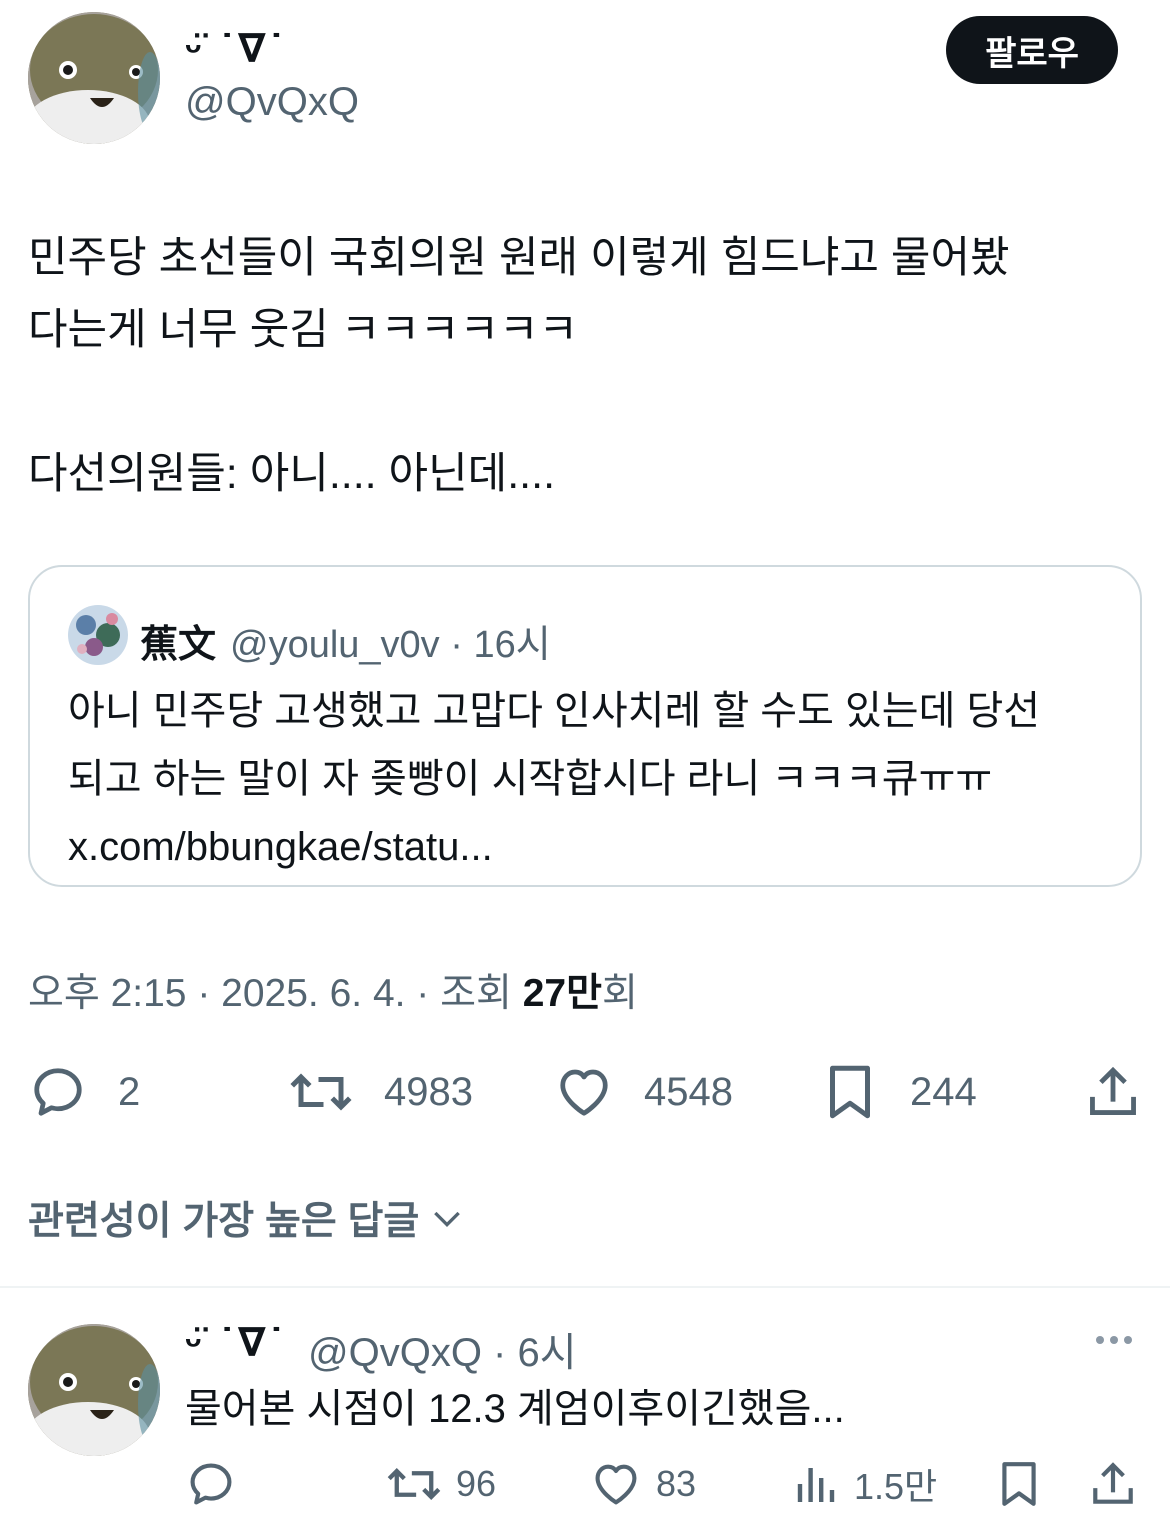 The width and height of the screenshot is (1170, 1539). What do you see at coordinates (236, 1343) in the screenshot?
I see `reply-author-name: ᵕ̈ ˙∇˙` at bounding box center [236, 1343].